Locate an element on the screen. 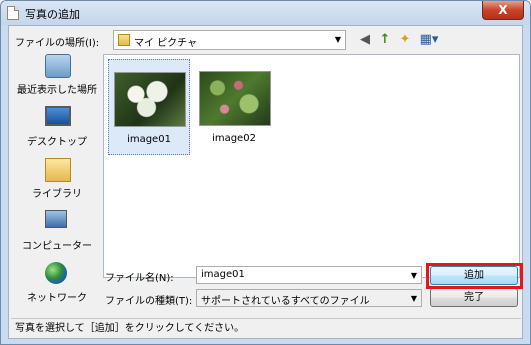  place-desktop: デスクトップ is located at coordinates (57, 130).